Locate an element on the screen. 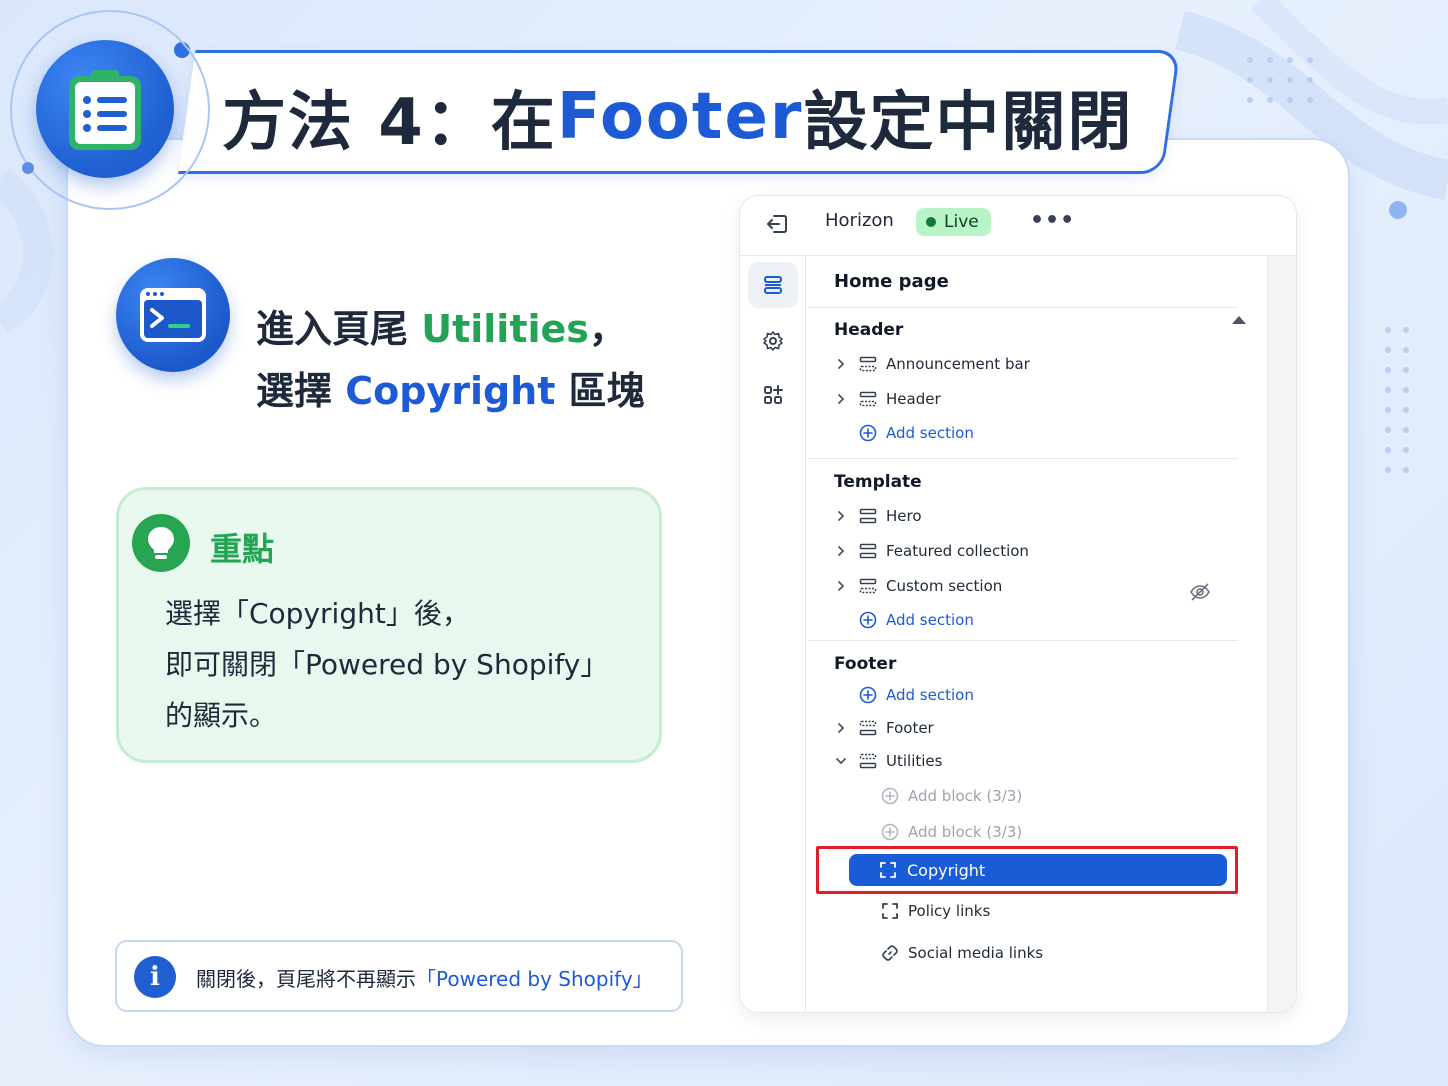 The width and height of the screenshot is (1448, 1086). step-text: ， is located at coordinates (607, 329).